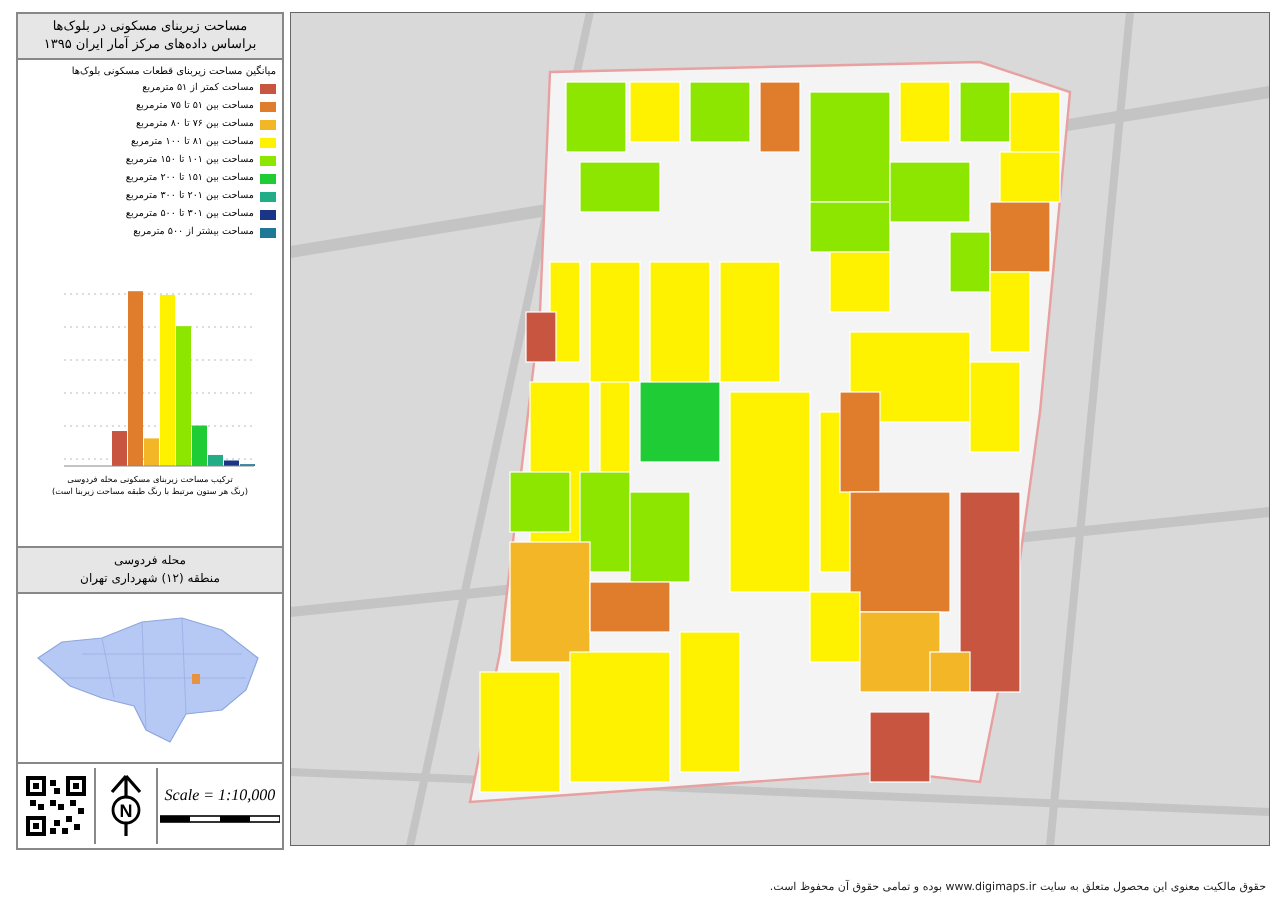 The image size is (1286, 922). I want to click on north-arrow-icon, so click(126, 806).